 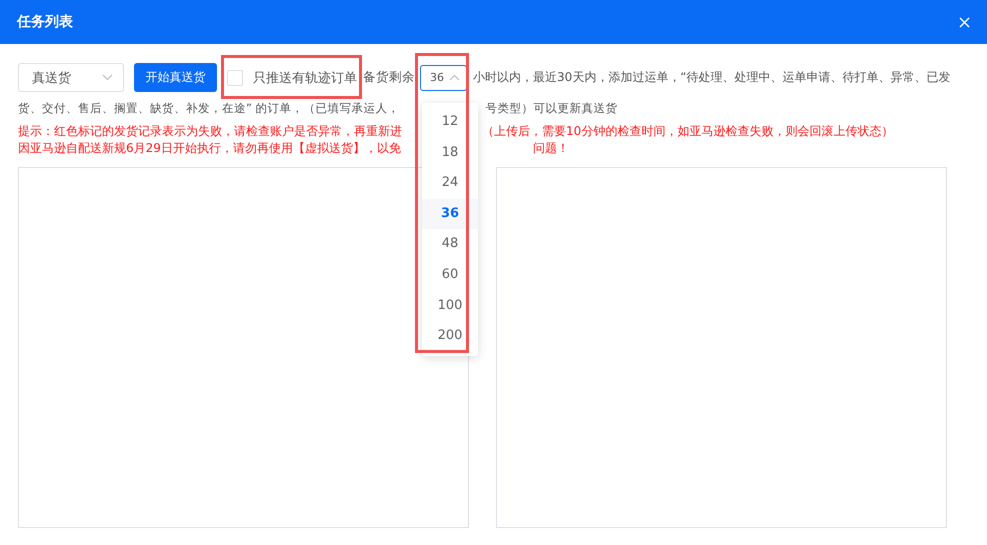 What do you see at coordinates (450, 183) in the screenshot?
I see `dropdown-option: 24` at bounding box center [450, 183].